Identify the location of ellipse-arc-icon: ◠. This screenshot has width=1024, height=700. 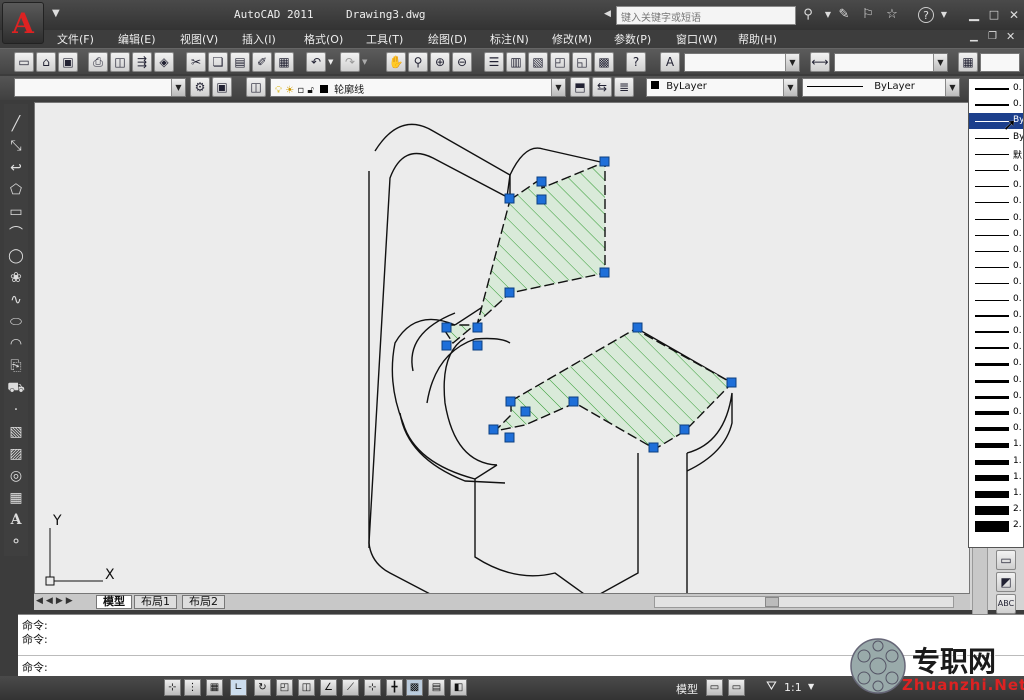
(16, 344).